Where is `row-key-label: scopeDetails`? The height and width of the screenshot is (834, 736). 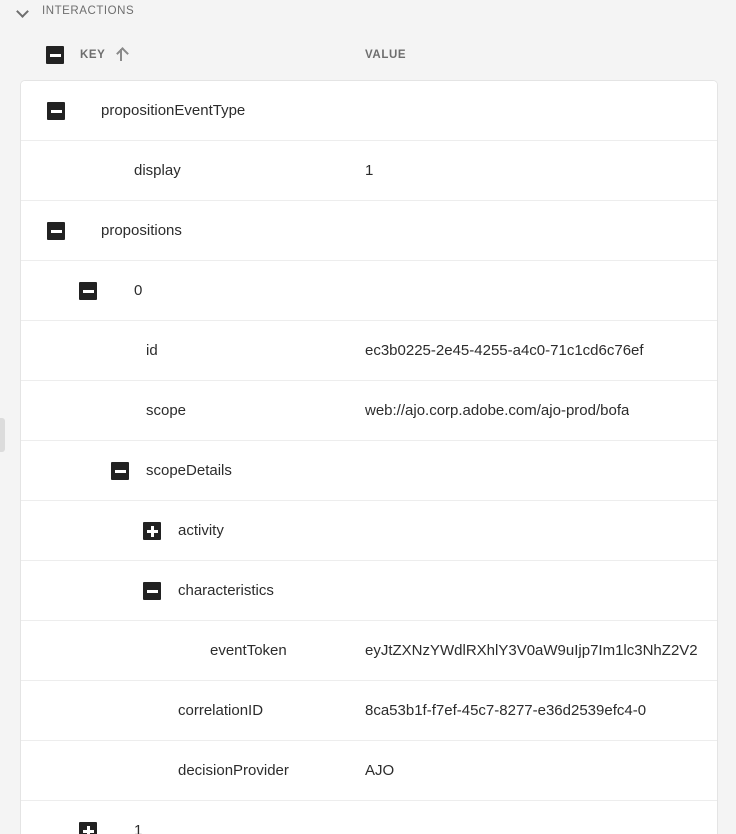
row-key-label: scopeDetails is located at coordinates (189, 470).